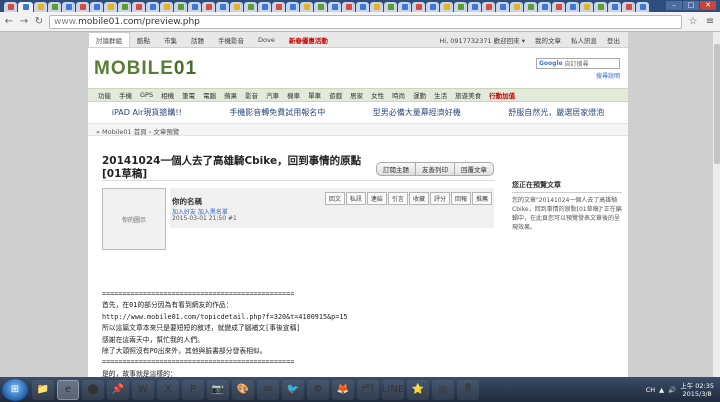 The width and height of the screenshot is (720, 402). I want to click on taskbar-app-icon: 📁, so click(43, 389).